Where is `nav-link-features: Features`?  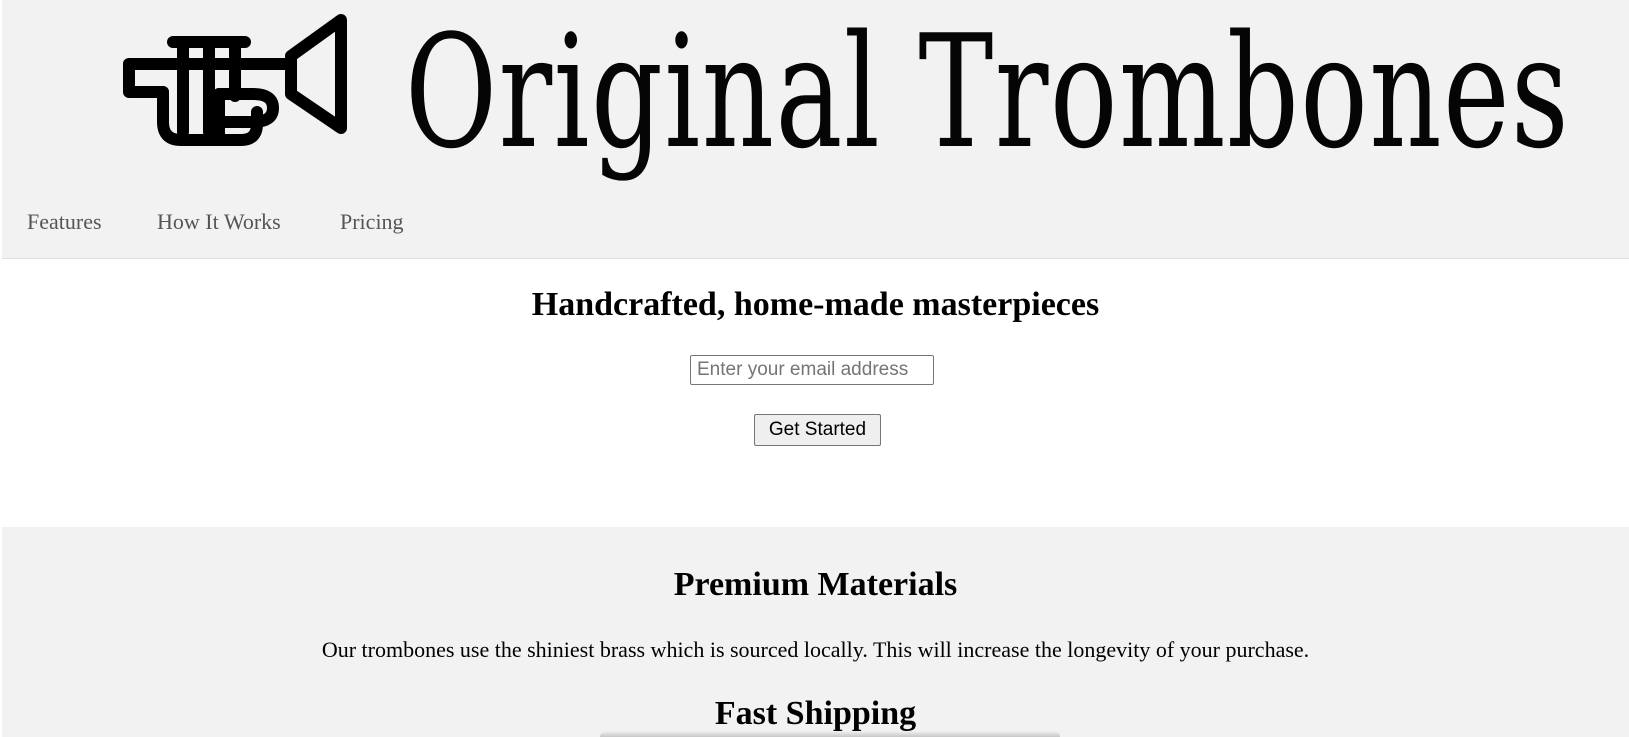
nav-link-features: Features is located at coordinates (64, 222).